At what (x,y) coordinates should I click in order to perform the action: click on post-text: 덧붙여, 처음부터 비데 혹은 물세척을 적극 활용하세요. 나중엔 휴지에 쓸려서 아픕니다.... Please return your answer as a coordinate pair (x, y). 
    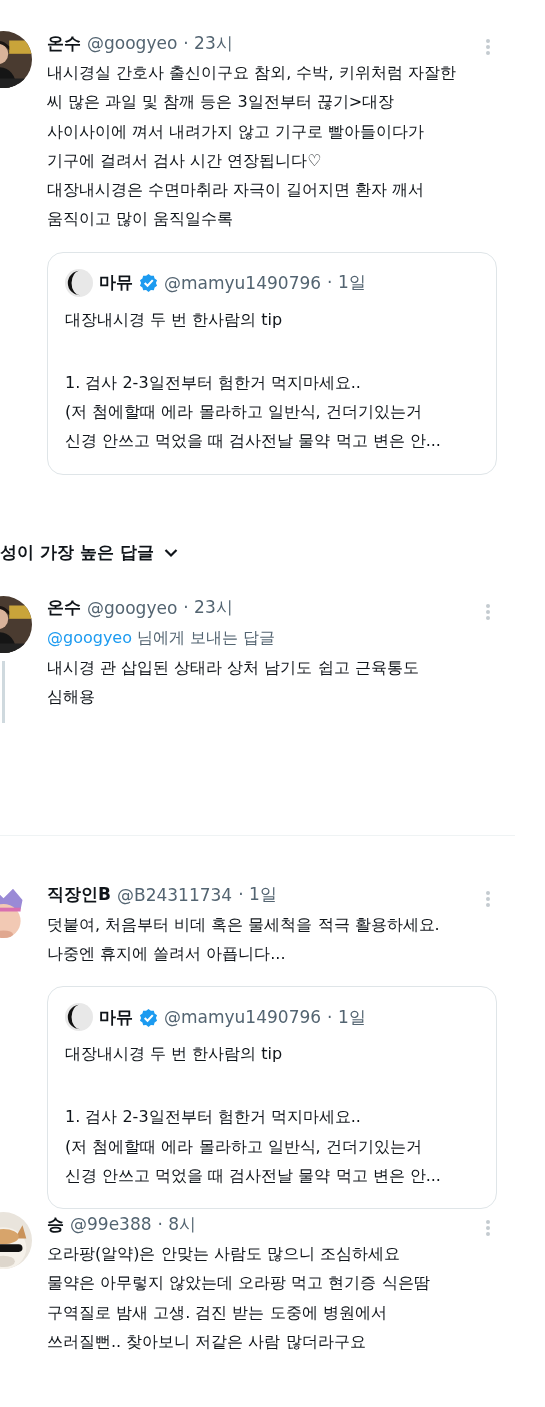
    Looking at the image, I should click on (244, 939).